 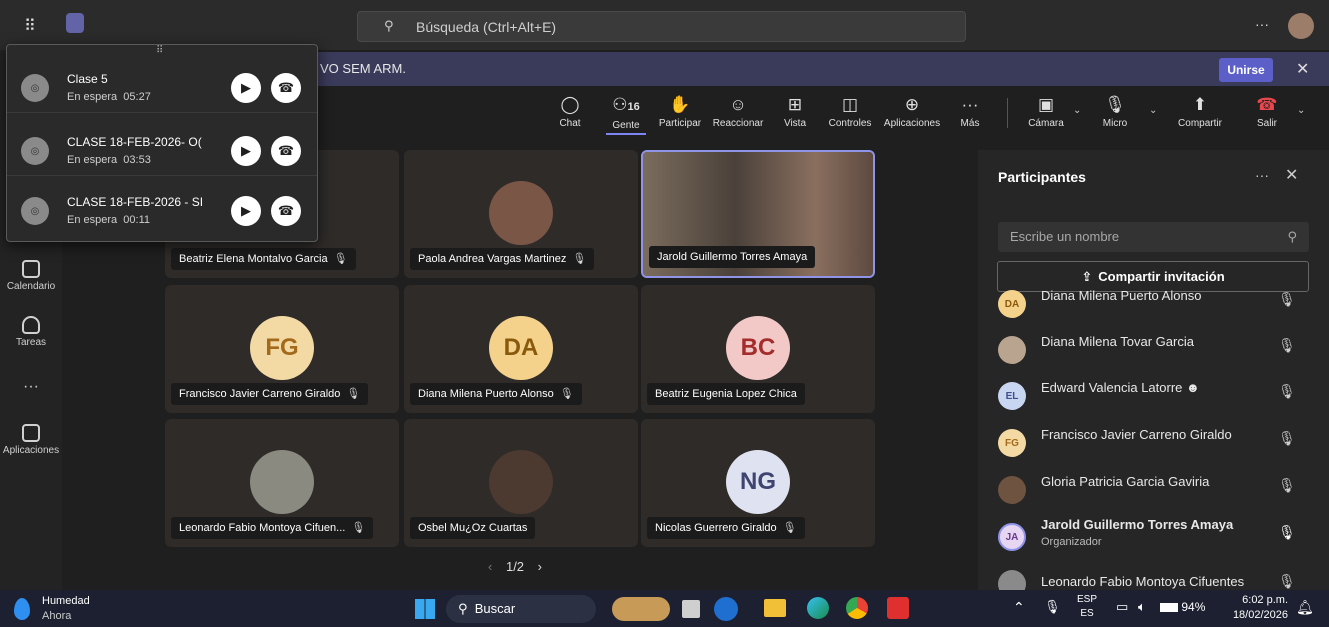 What do you see at coordinates (282, 349) in the screenshot?
I see `video-tile: FG Francisco Javier Carreno Giraldo 🎙︎` at bounding box center [282, 349].